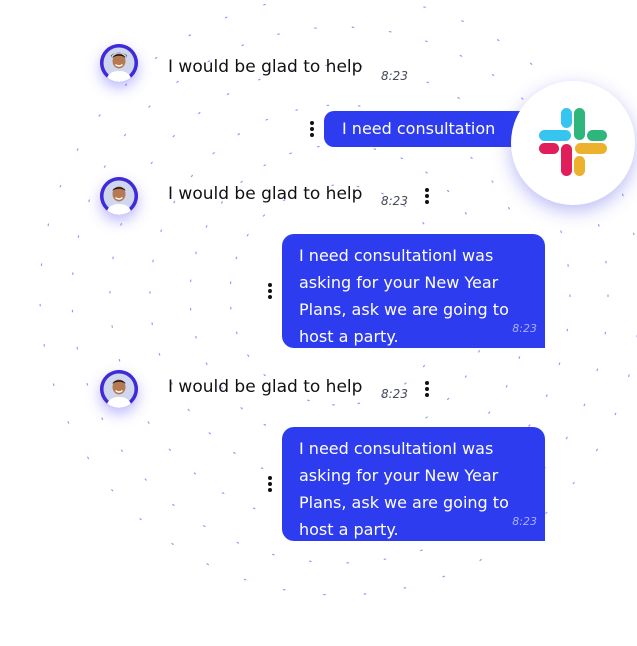 The height and width of the screenshot is (646, 637). I want to click on slack-logo-icon, so click(573, 142).